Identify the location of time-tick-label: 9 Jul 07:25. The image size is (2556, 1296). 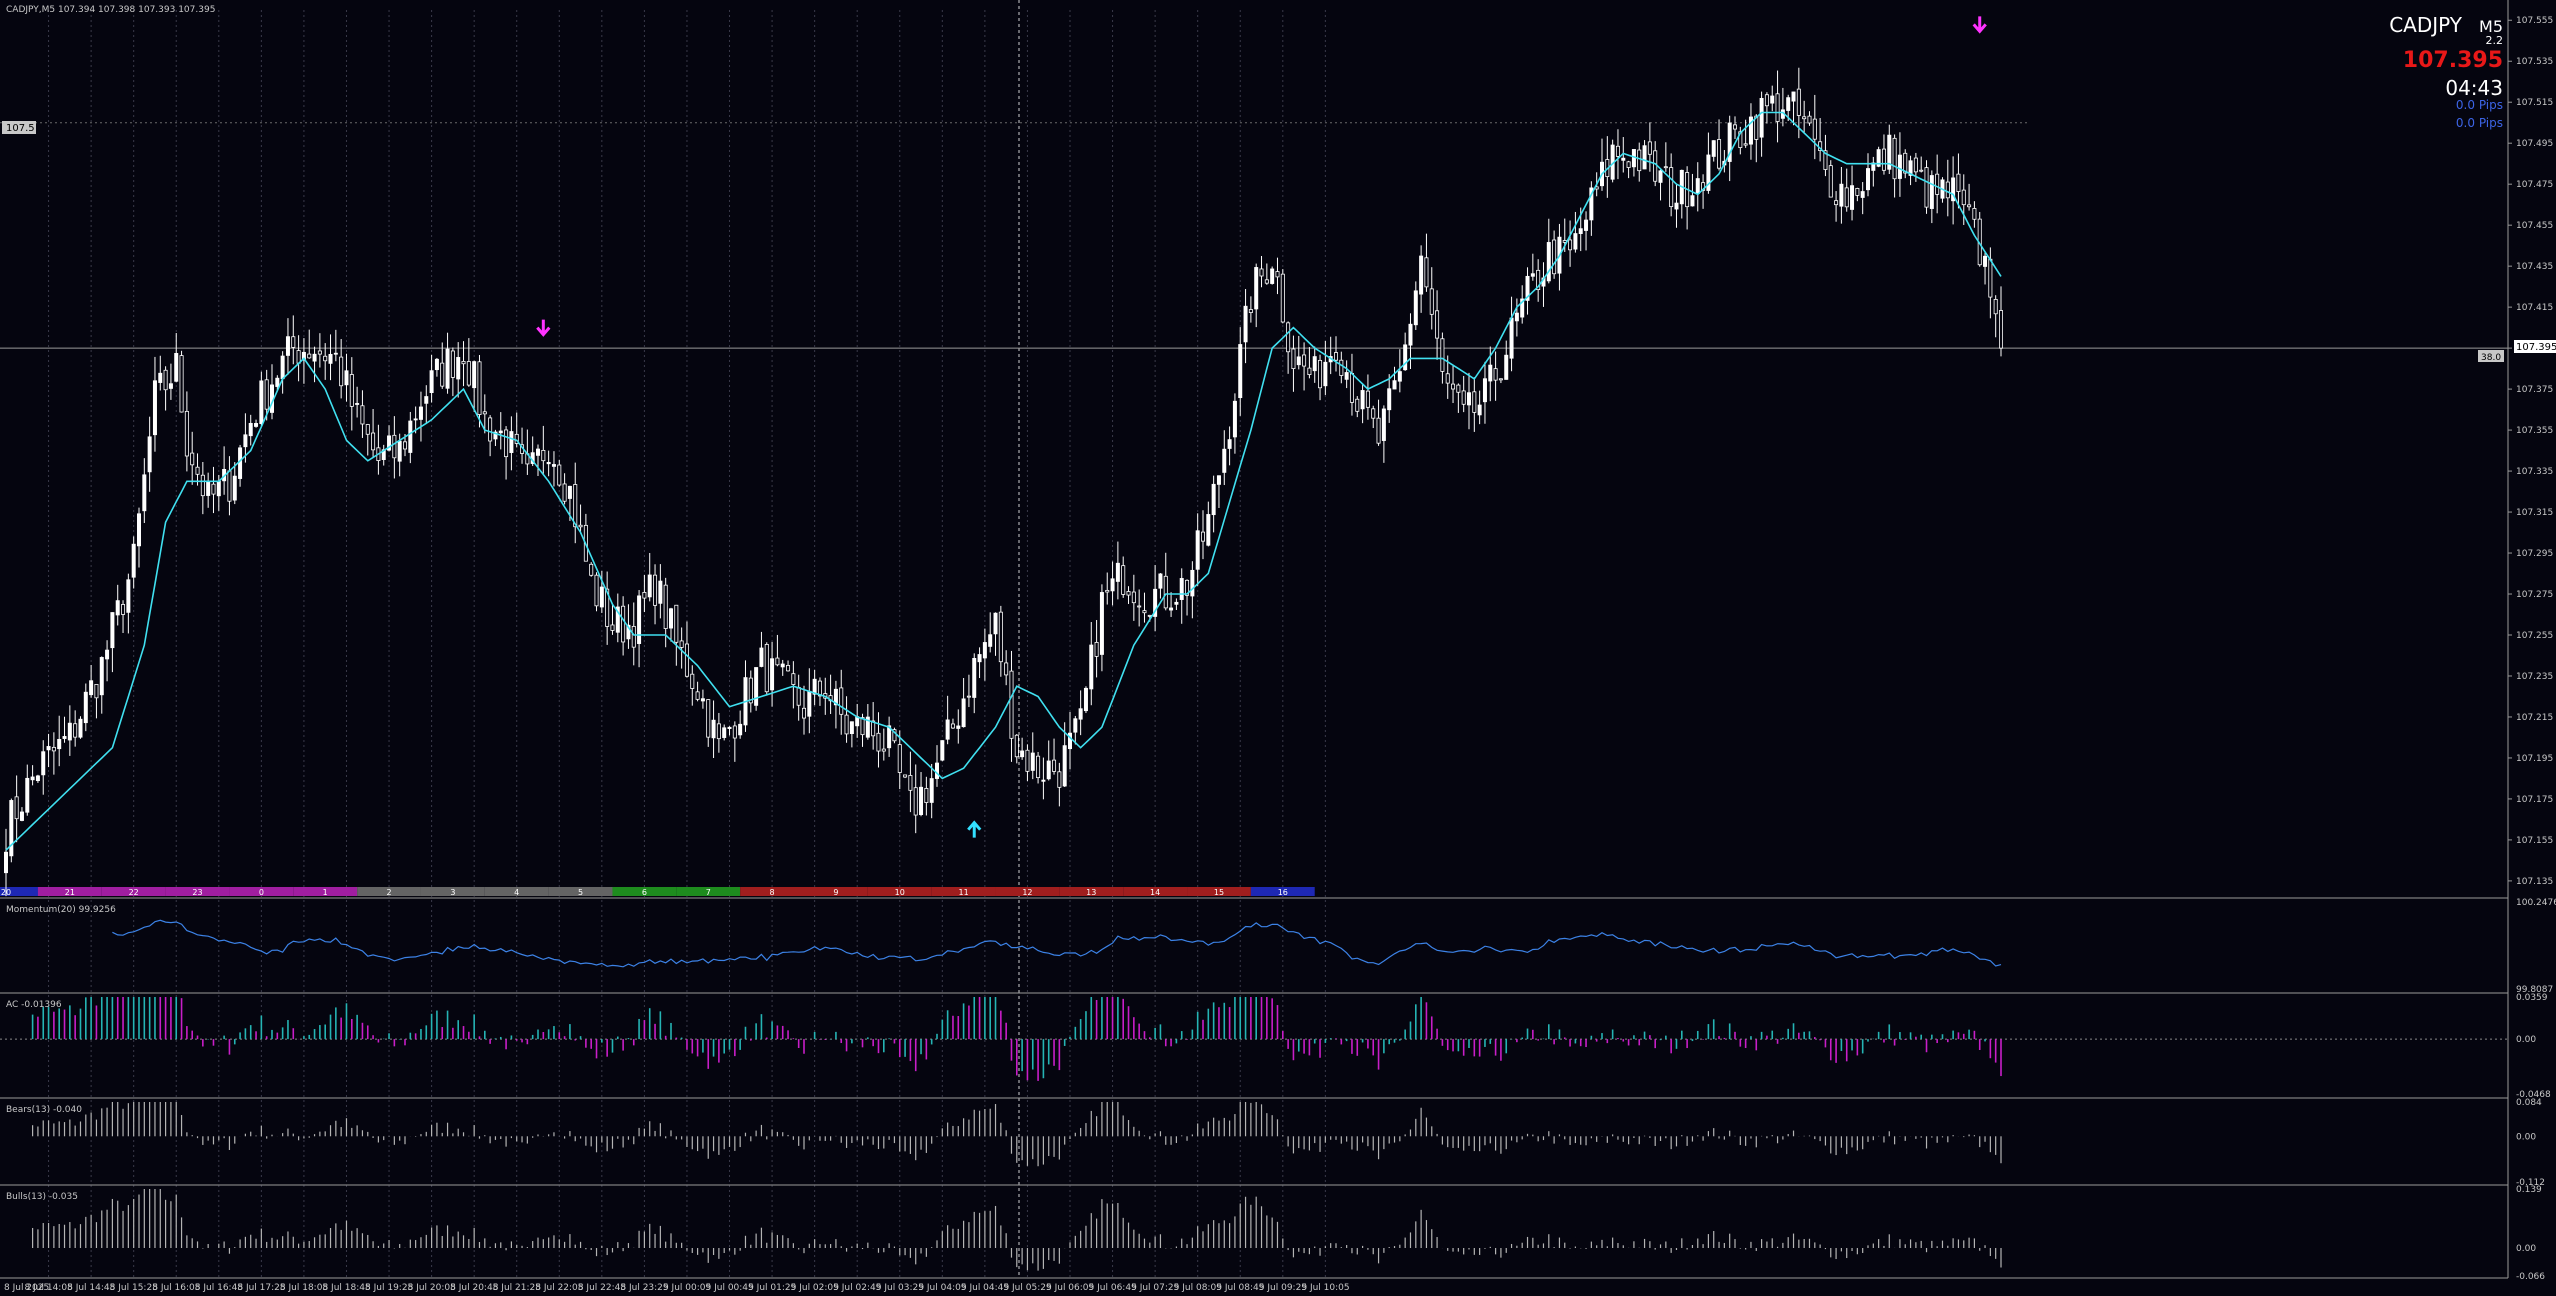
(1155, 1288).